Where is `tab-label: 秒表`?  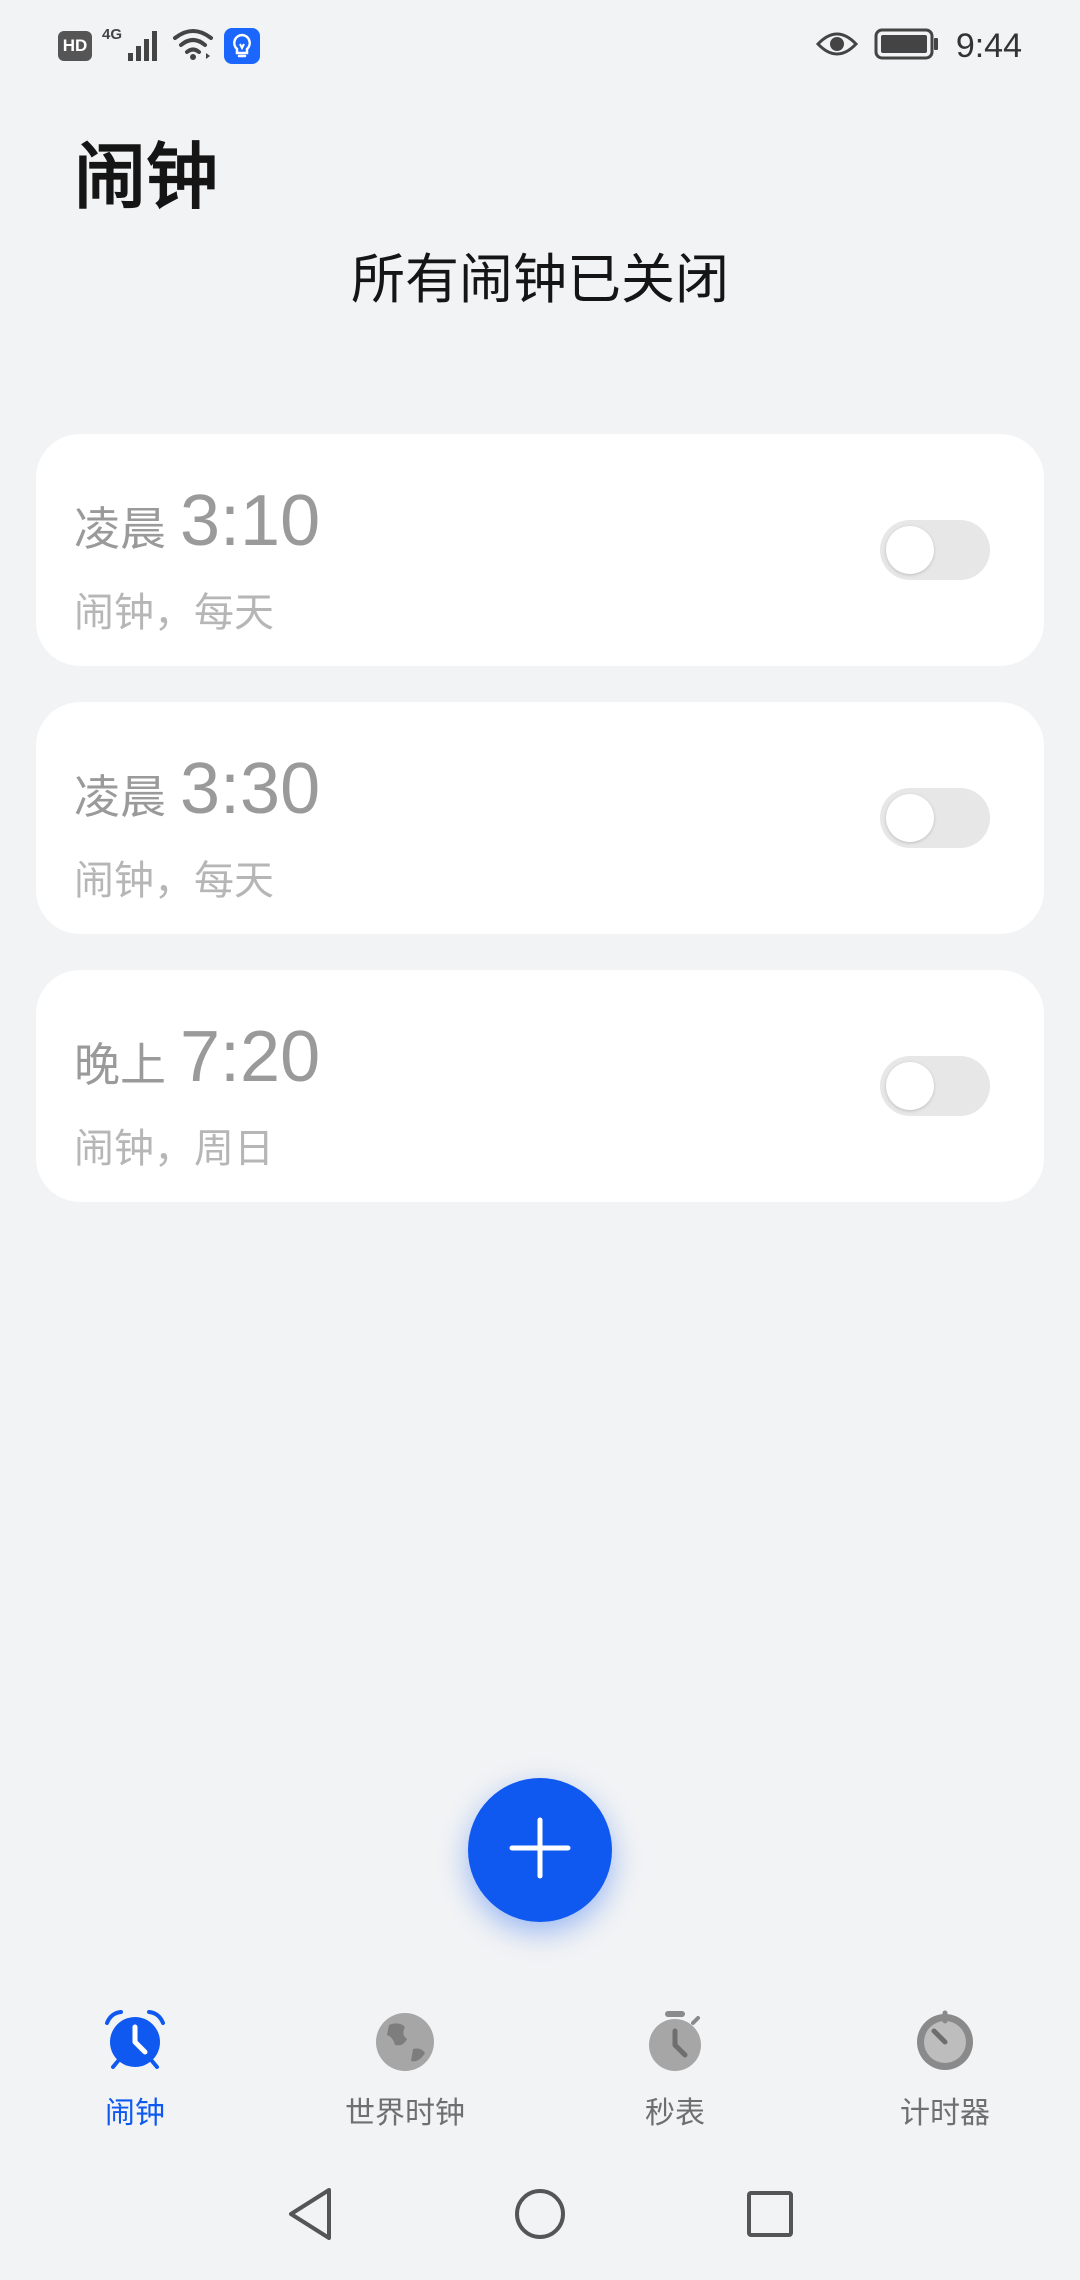
tab-label: 秒表 is located at coordinates (675, 2113).